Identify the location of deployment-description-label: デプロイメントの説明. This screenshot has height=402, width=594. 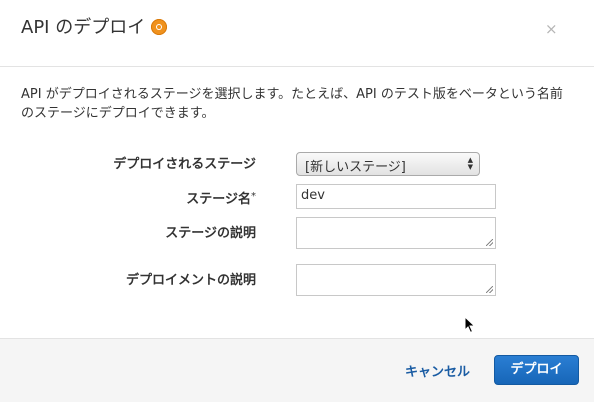
(190, 280).